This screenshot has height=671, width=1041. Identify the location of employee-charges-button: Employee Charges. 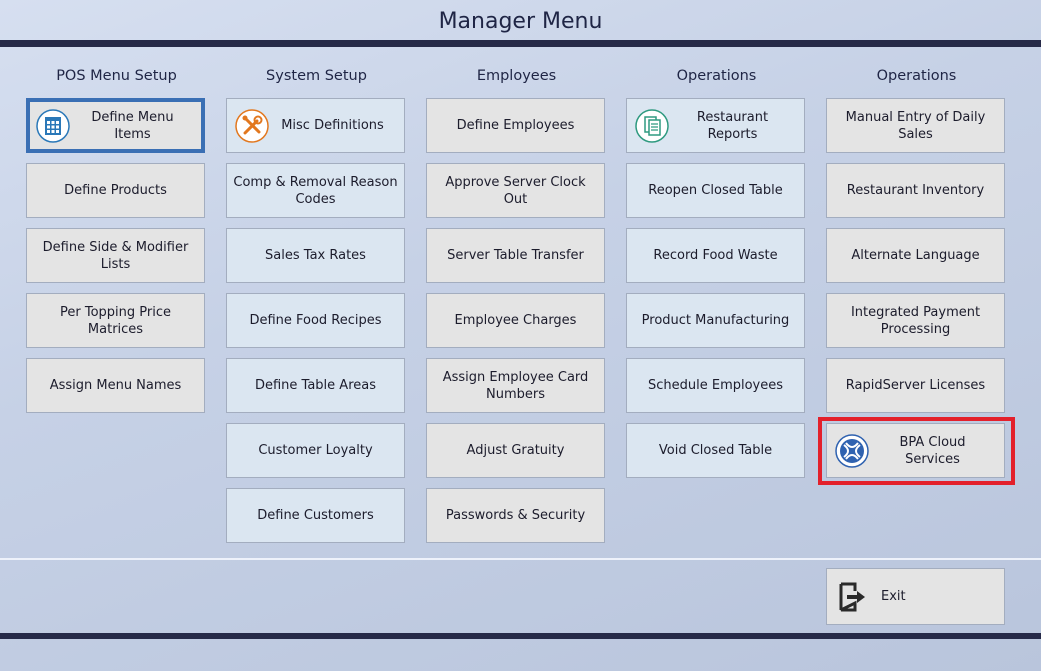
(515, 320).